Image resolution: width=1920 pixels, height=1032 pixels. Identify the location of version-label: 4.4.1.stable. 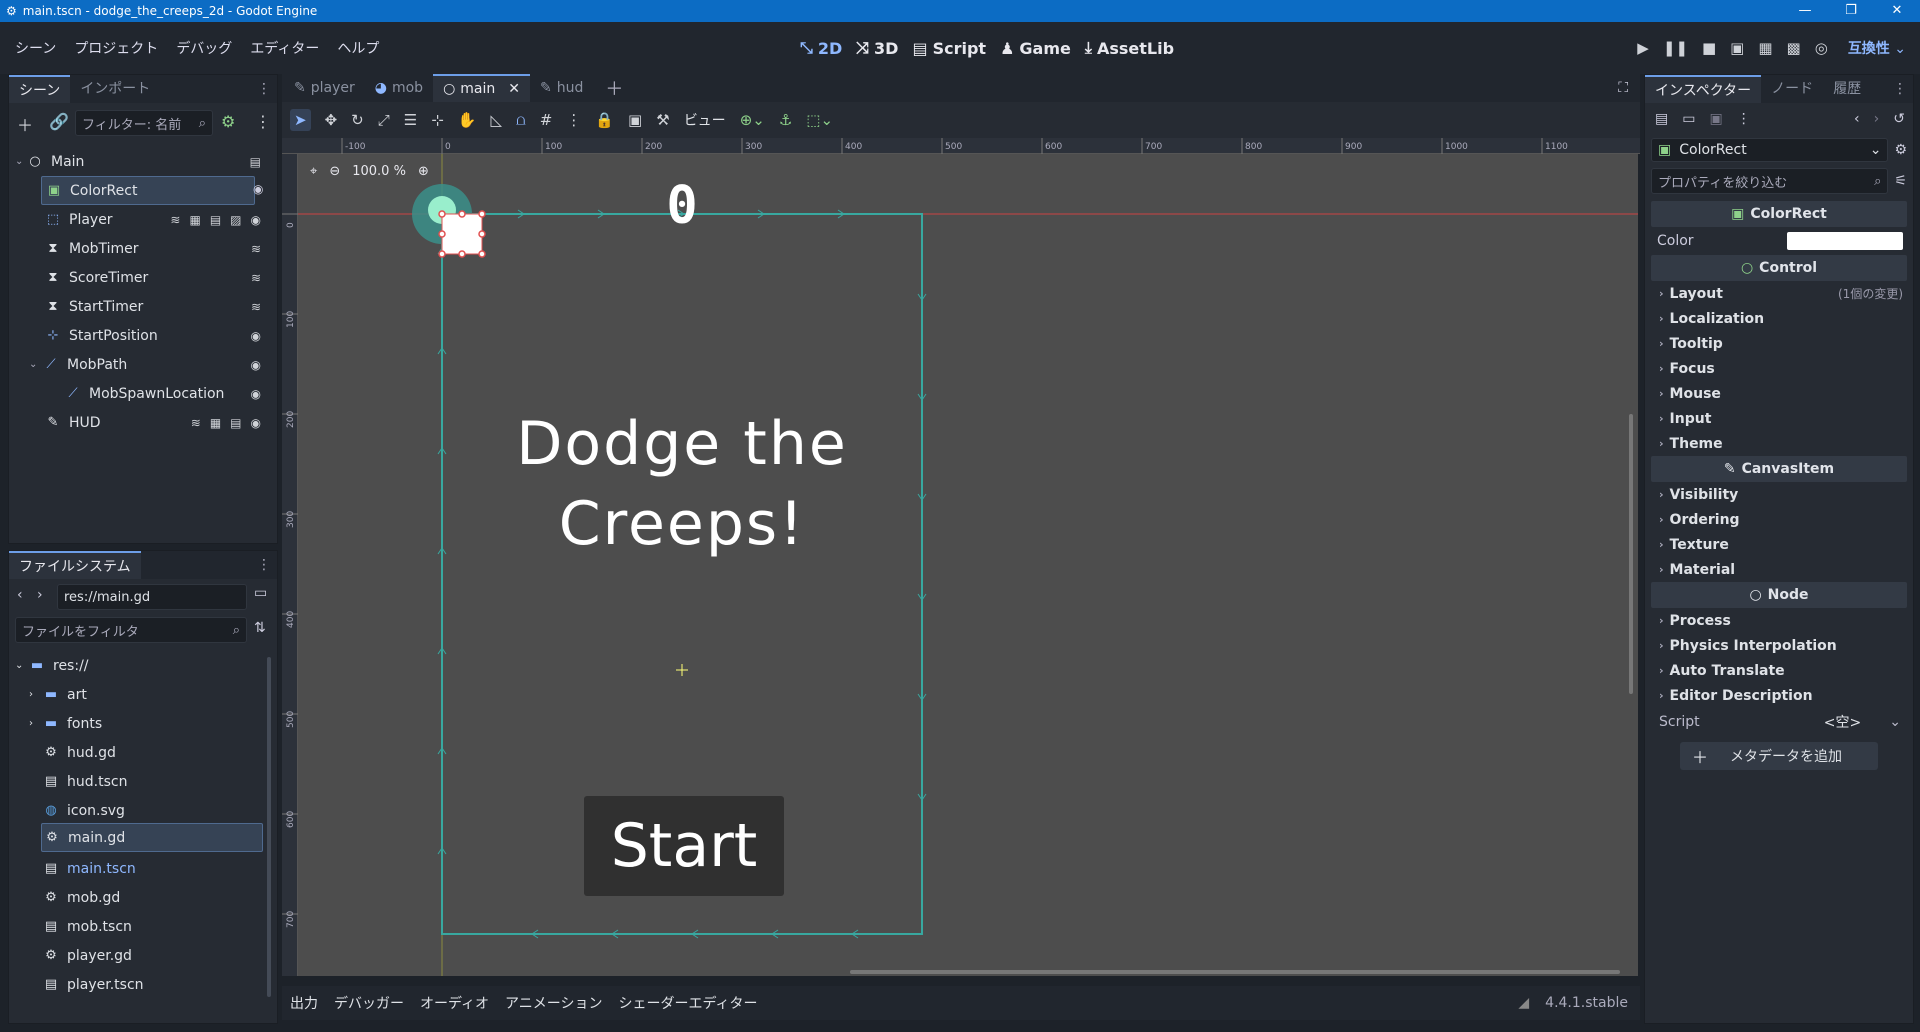
(1588, 1003).